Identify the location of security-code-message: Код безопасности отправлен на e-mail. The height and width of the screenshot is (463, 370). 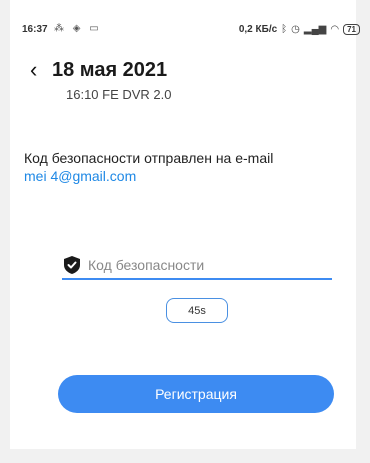
(149, 158).